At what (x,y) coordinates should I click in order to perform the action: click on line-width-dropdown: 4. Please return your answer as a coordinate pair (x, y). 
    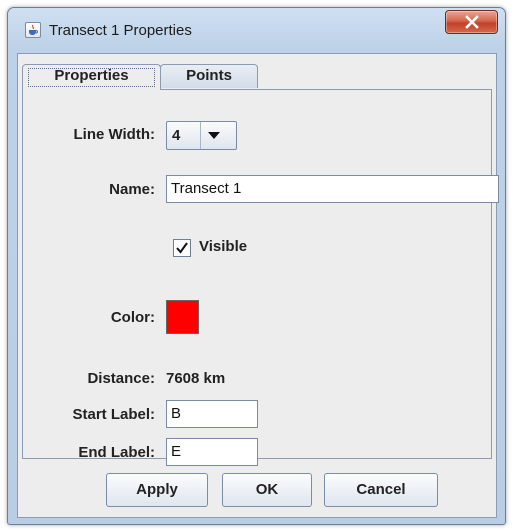
    Looking at the image, I should click on (201, 135).